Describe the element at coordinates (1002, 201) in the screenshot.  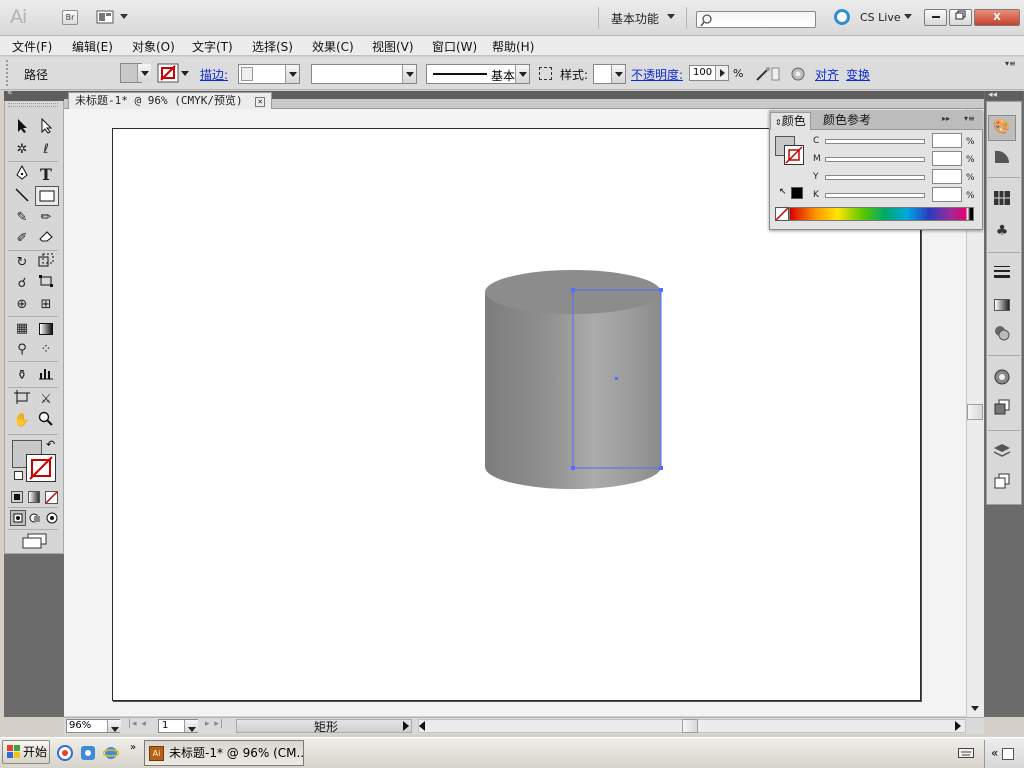
I see `swatches-panel-button` at that location.